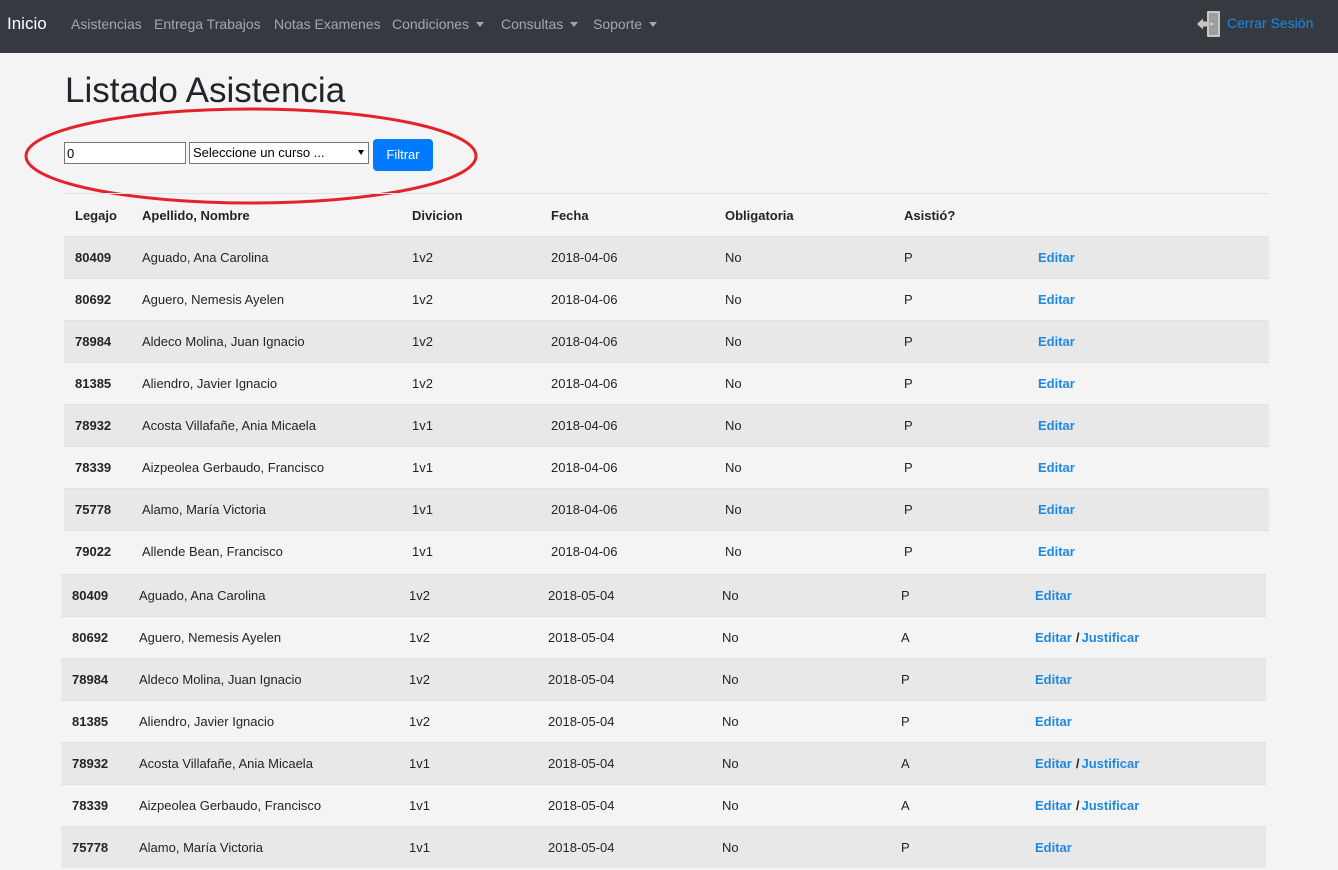 Image resolution: width=1338 pixels, height=870 pixels. What do you see at coordinates (93, 467) in the screenshot?
I see `cell-legajo: 78339` at bounding box center [93, 467].